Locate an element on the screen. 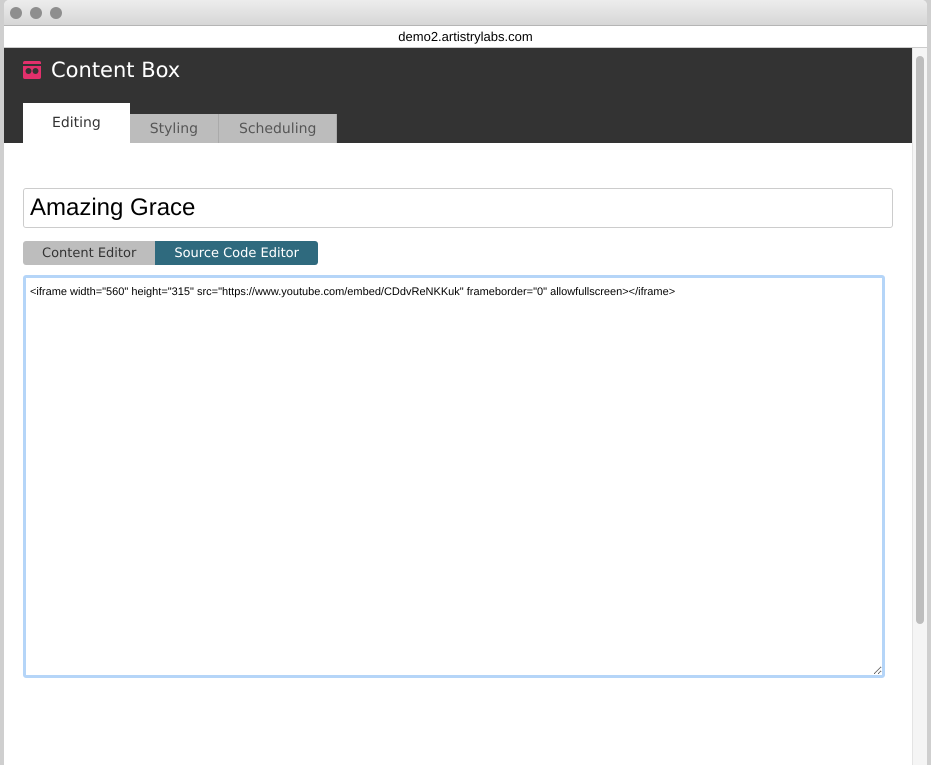  title-field: Amazing Grace is located at coordinates (458, 208).